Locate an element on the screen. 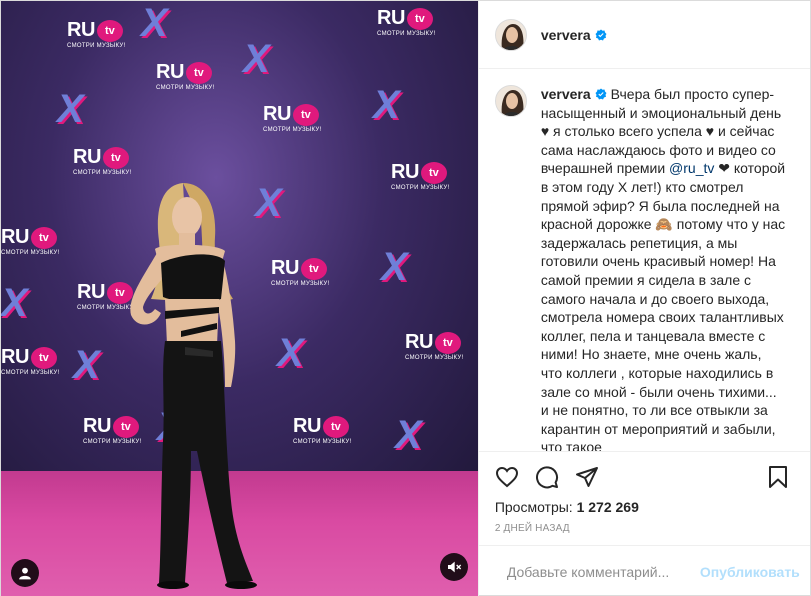  action-bar is located at coordinates (644, 474).